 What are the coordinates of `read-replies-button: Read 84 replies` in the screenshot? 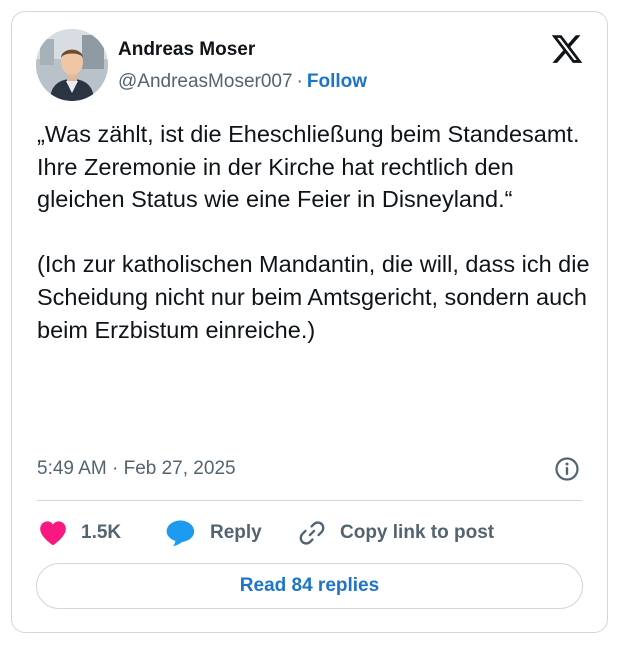 It's located at (309, 586).